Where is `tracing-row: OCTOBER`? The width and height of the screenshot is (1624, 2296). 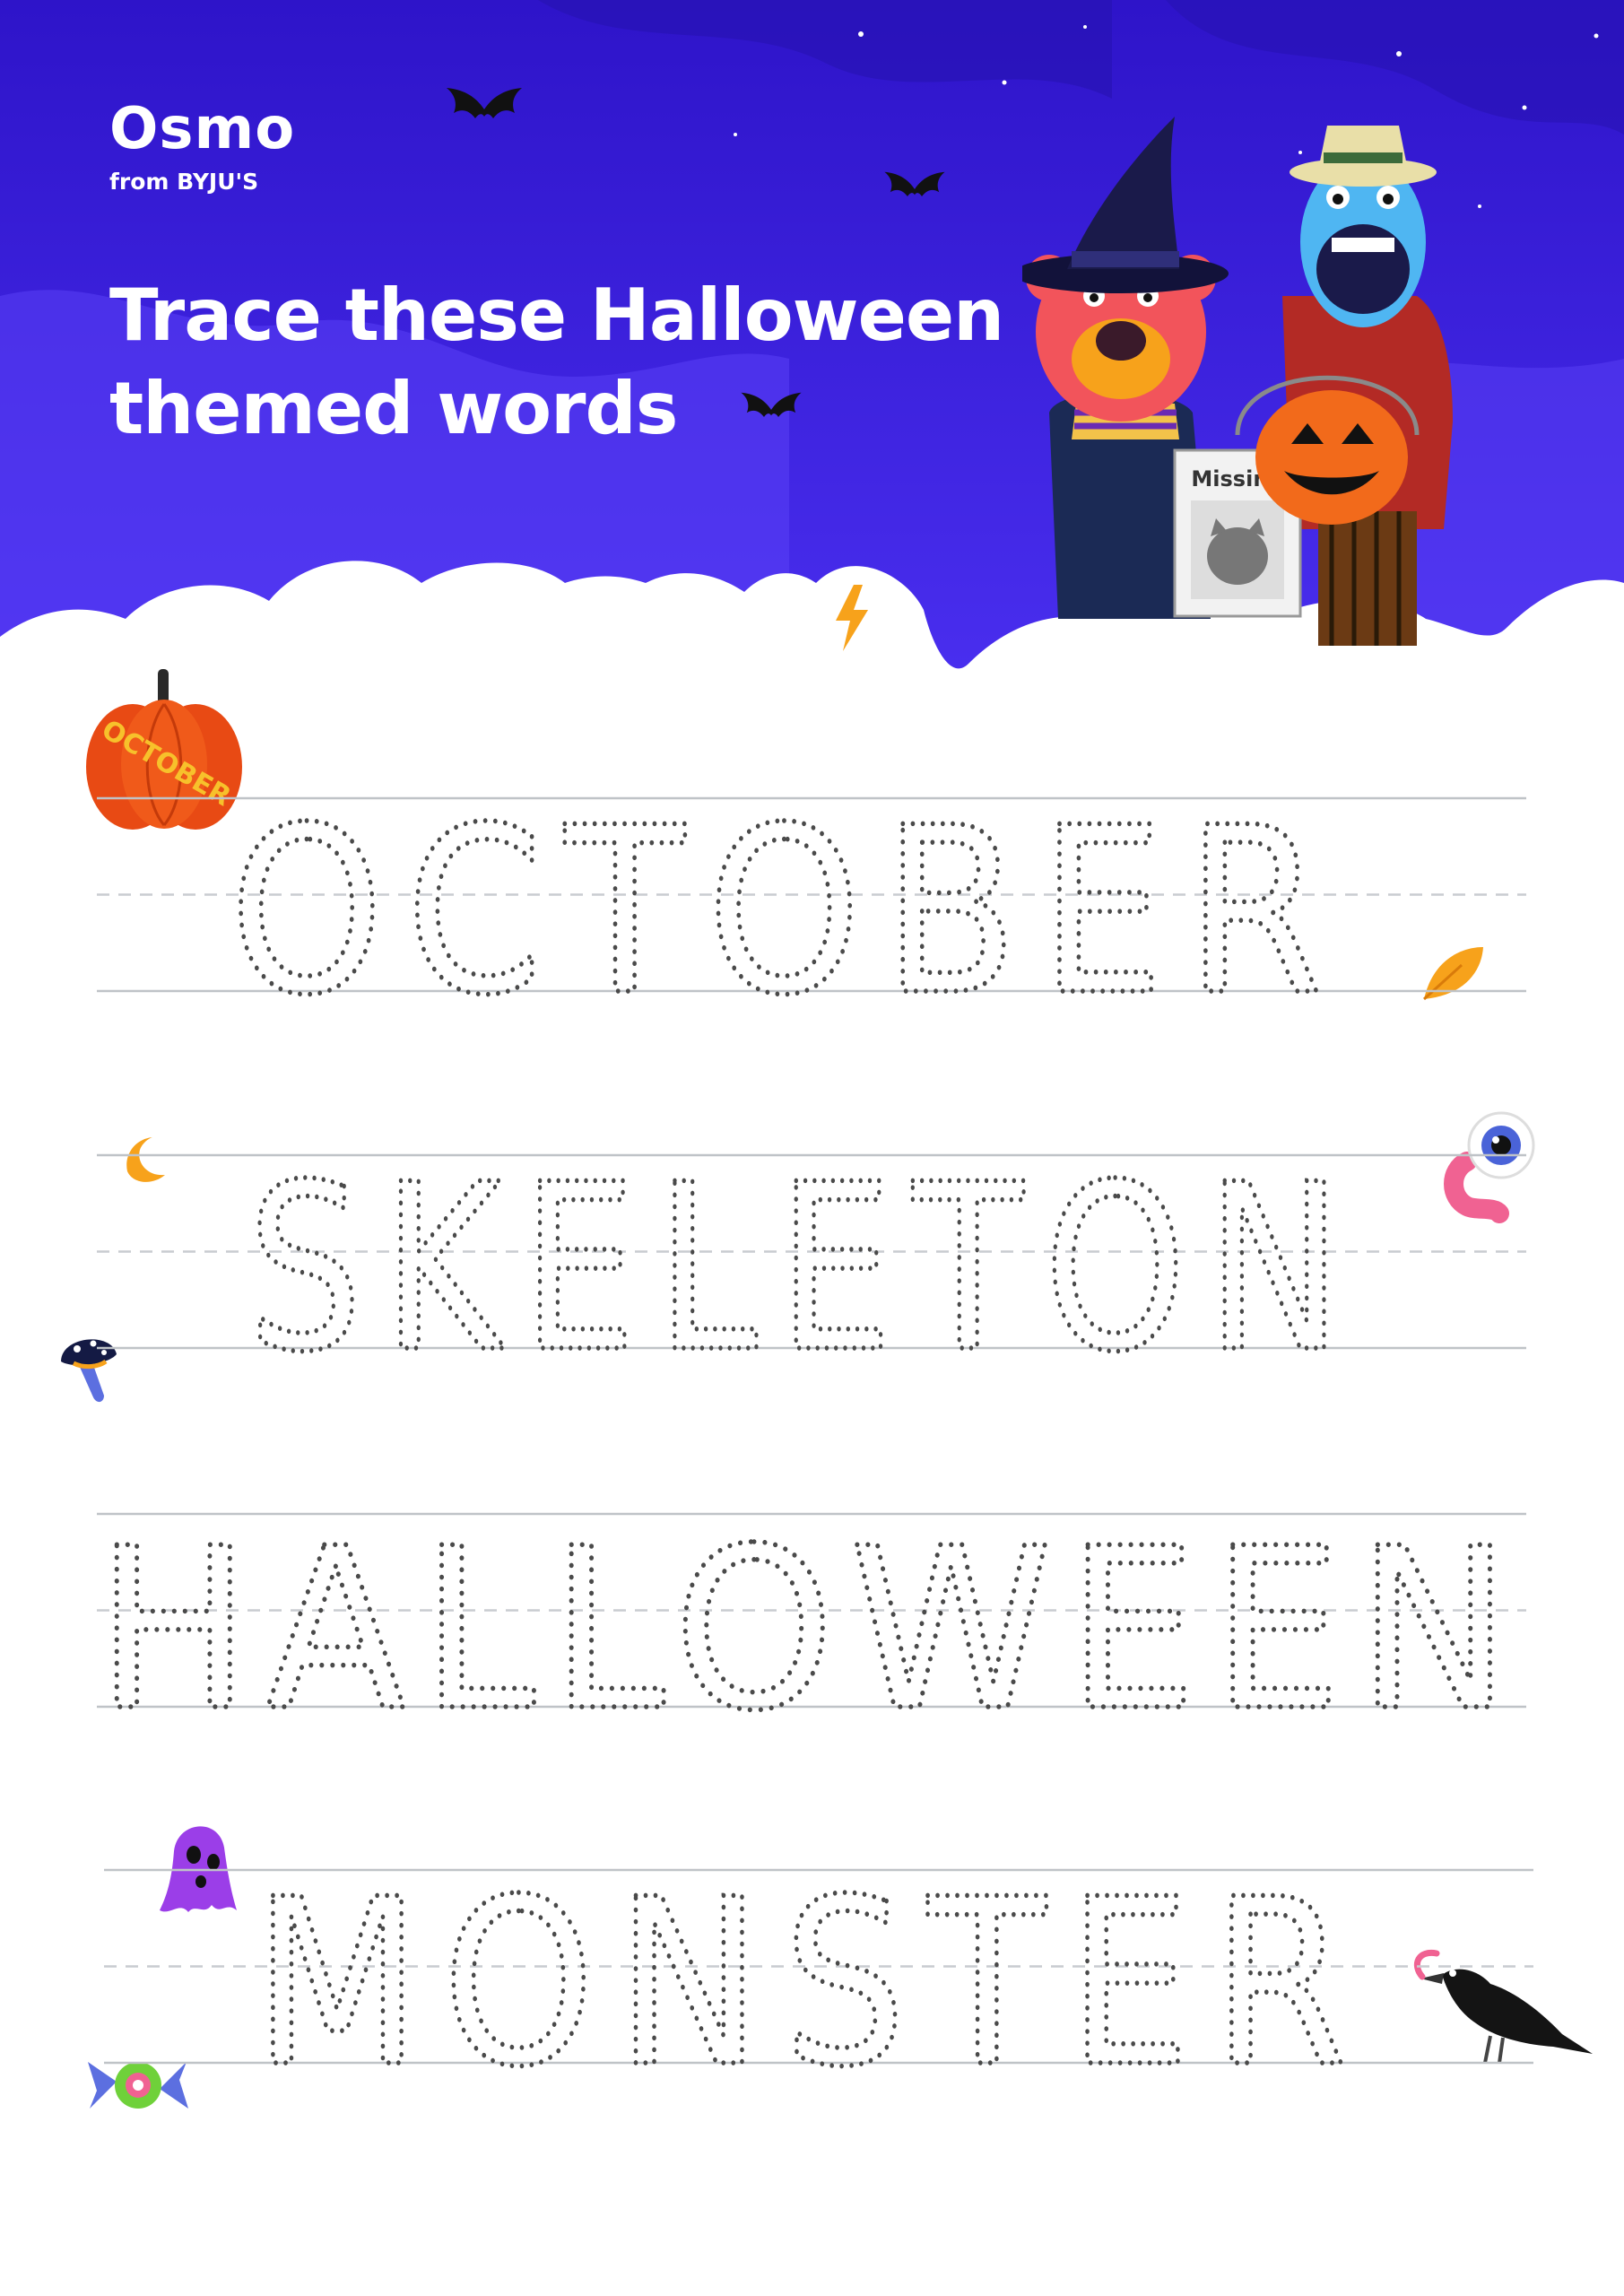
tracing-row: OCTOBER is located at coordinates (811, 912).